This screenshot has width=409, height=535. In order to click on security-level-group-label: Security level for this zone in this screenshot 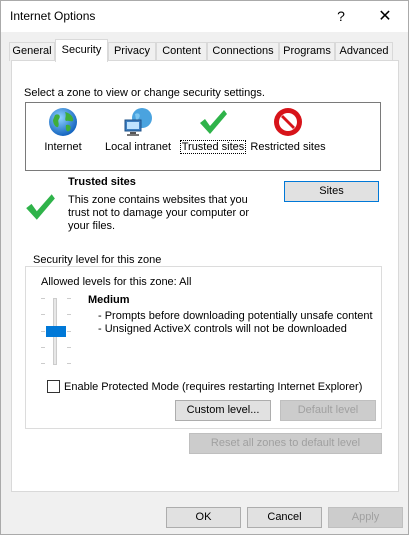, I will do `click(97, 260)`.